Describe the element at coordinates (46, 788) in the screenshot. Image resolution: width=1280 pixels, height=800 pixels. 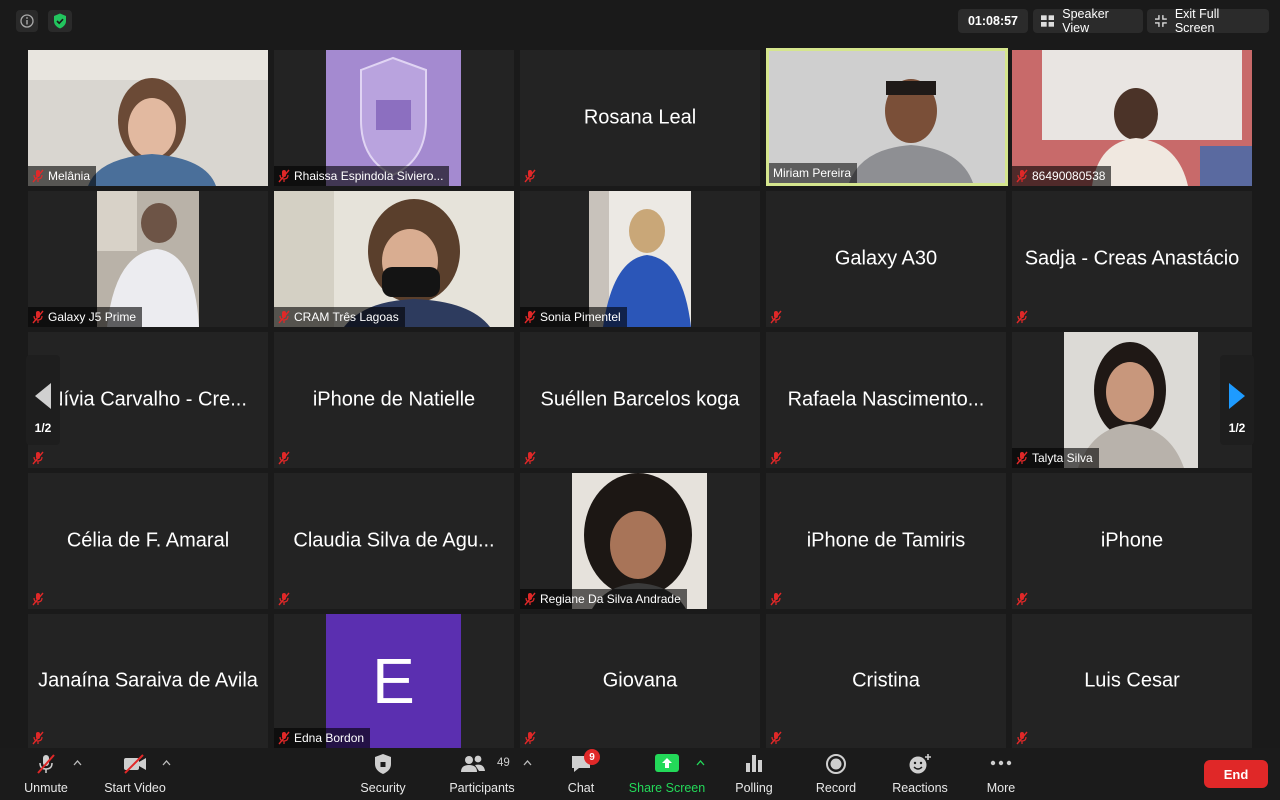
I see `unmute-label: Unmute` at that location.